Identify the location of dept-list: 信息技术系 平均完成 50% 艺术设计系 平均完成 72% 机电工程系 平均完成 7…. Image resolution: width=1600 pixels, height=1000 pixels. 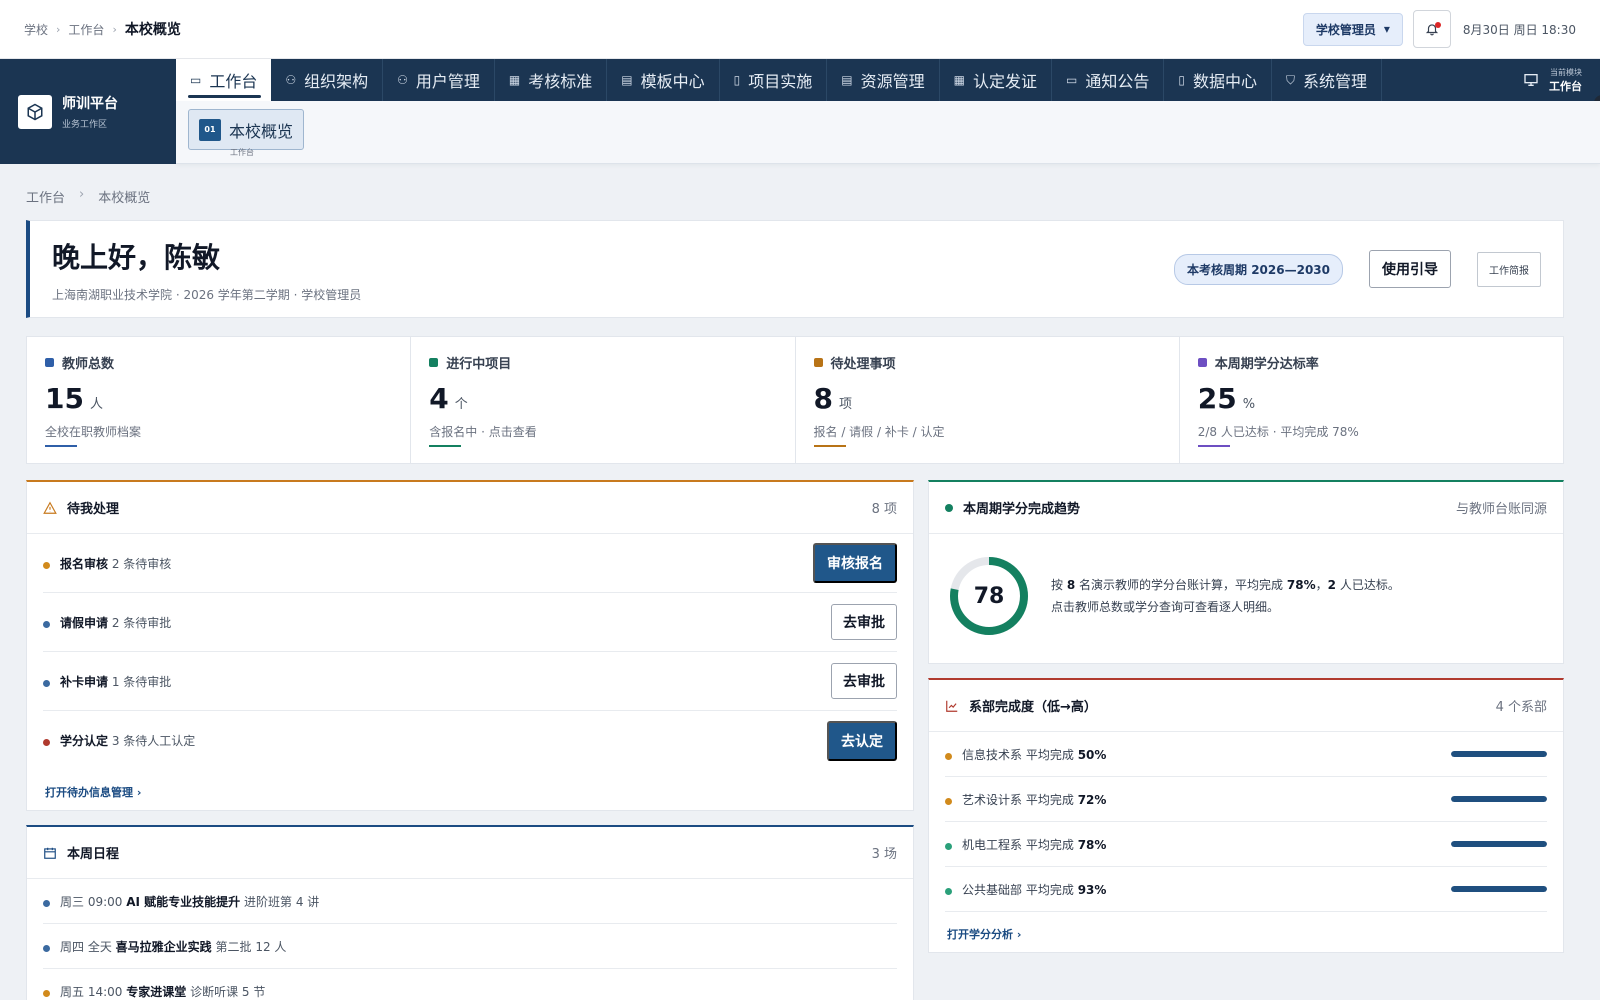
(1246, 822).